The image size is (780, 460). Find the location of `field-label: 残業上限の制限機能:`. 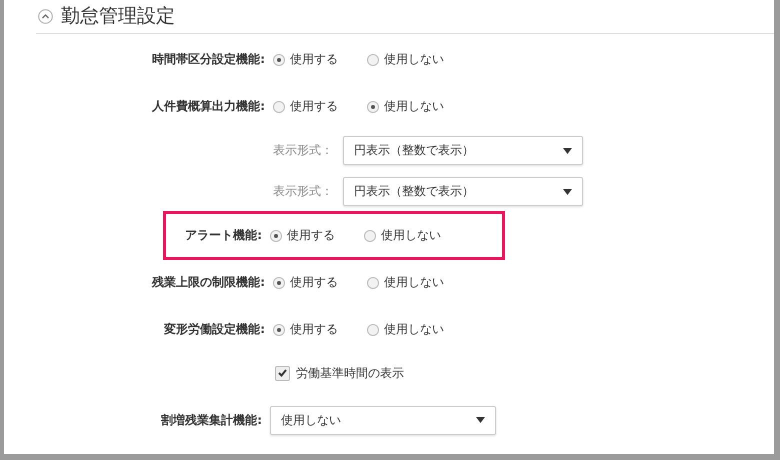

field-label: 残業上限の制限機能: is located at coordinates (207, 282).